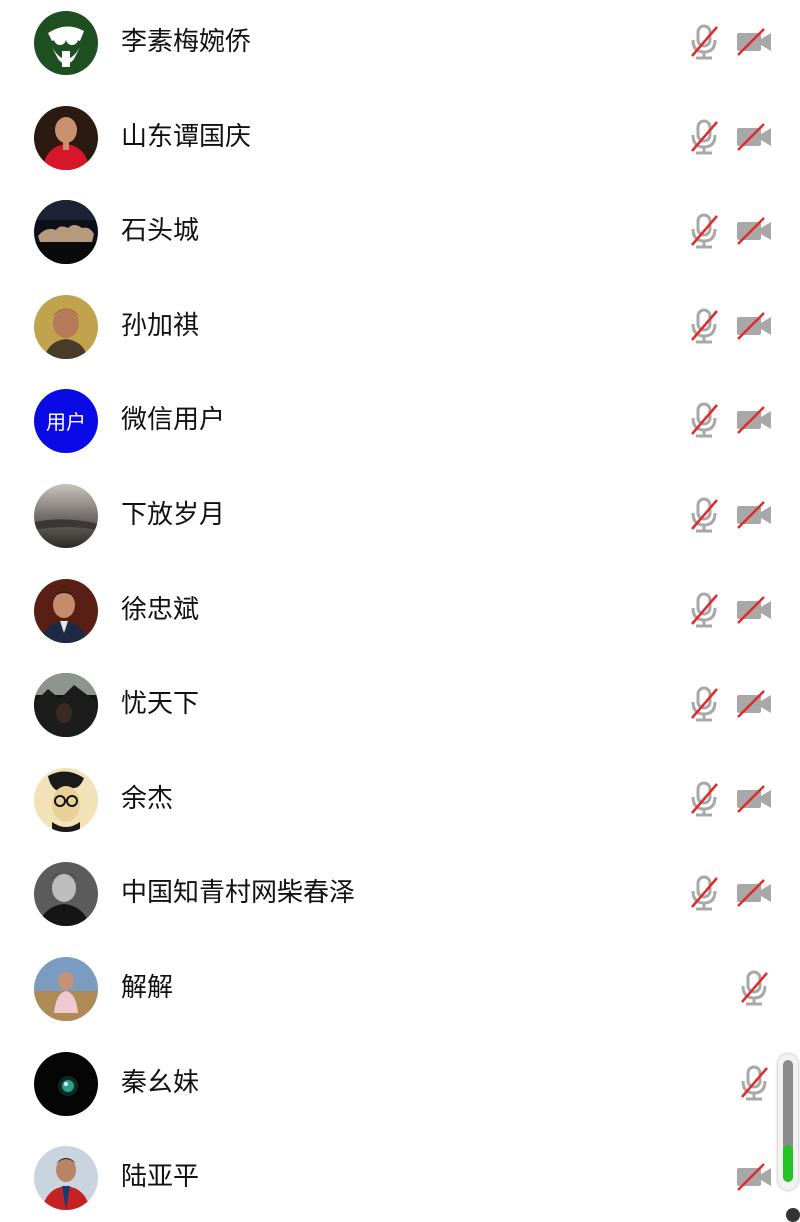  I want to click on participant-row: 李素梅婉侨, so click(400, 47).